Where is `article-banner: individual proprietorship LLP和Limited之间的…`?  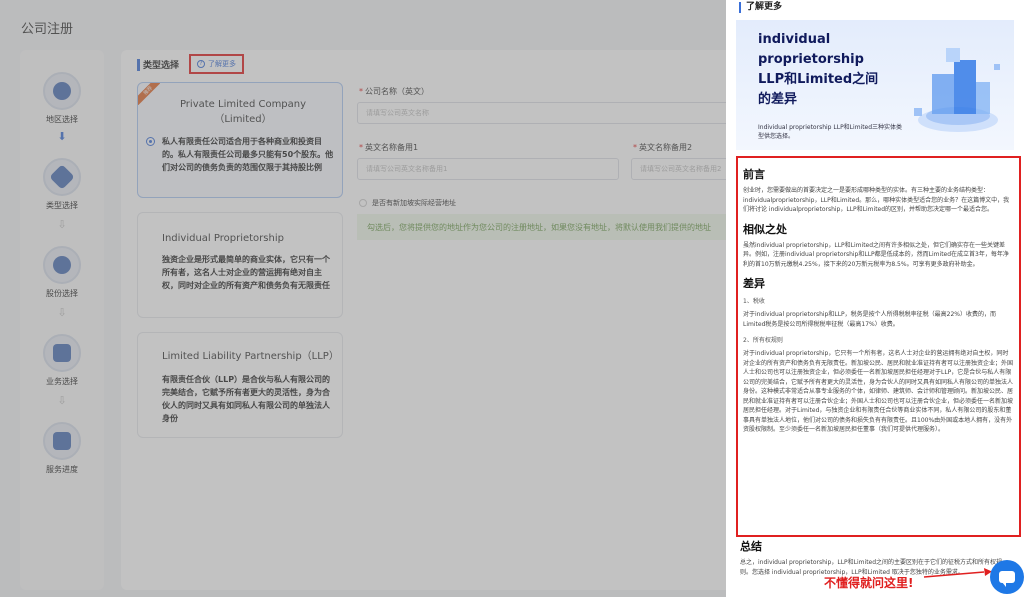
article-banner: individual proprietorship LLP和Limited之间的… is located at coordinates (875, 85).